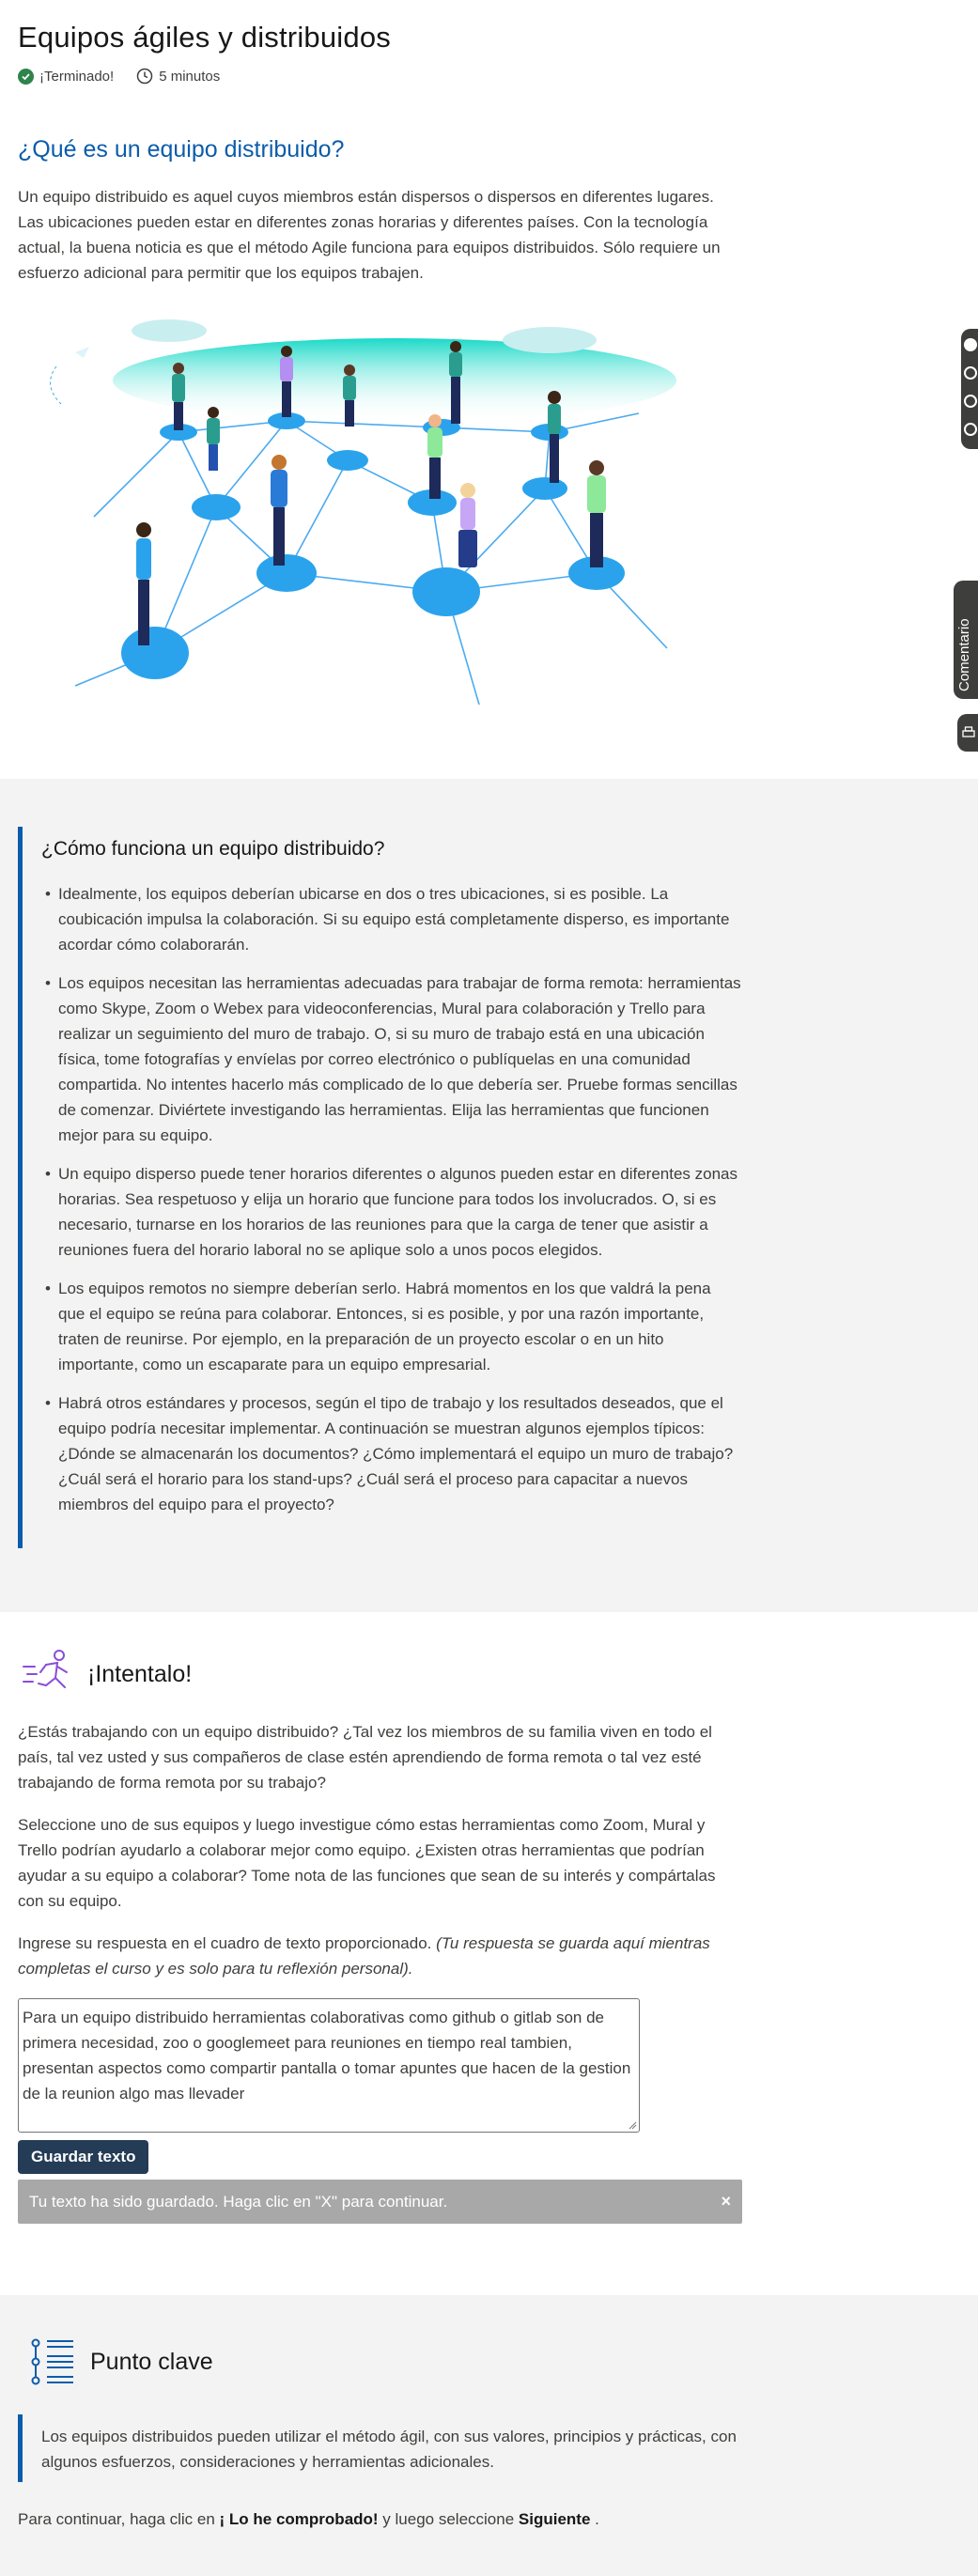 This screenshot has height=2576, width=978. I want to click on key-point-header: Punto clave, so click(121, 2361).